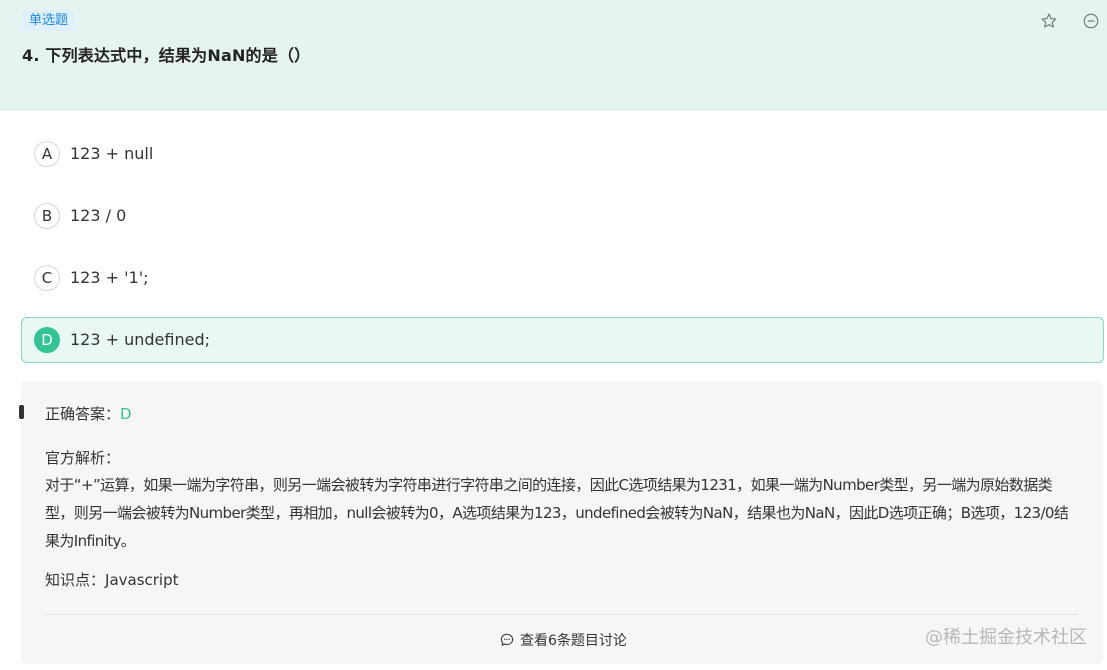  I want to click on option-letter: C, so click(47, 278).